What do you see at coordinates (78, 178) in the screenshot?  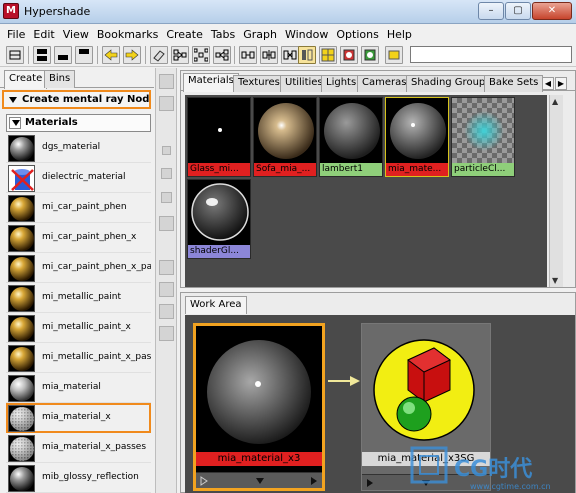 I see `list-item-dielectric-material: dielectric_material` at bounding box center [78, 178].